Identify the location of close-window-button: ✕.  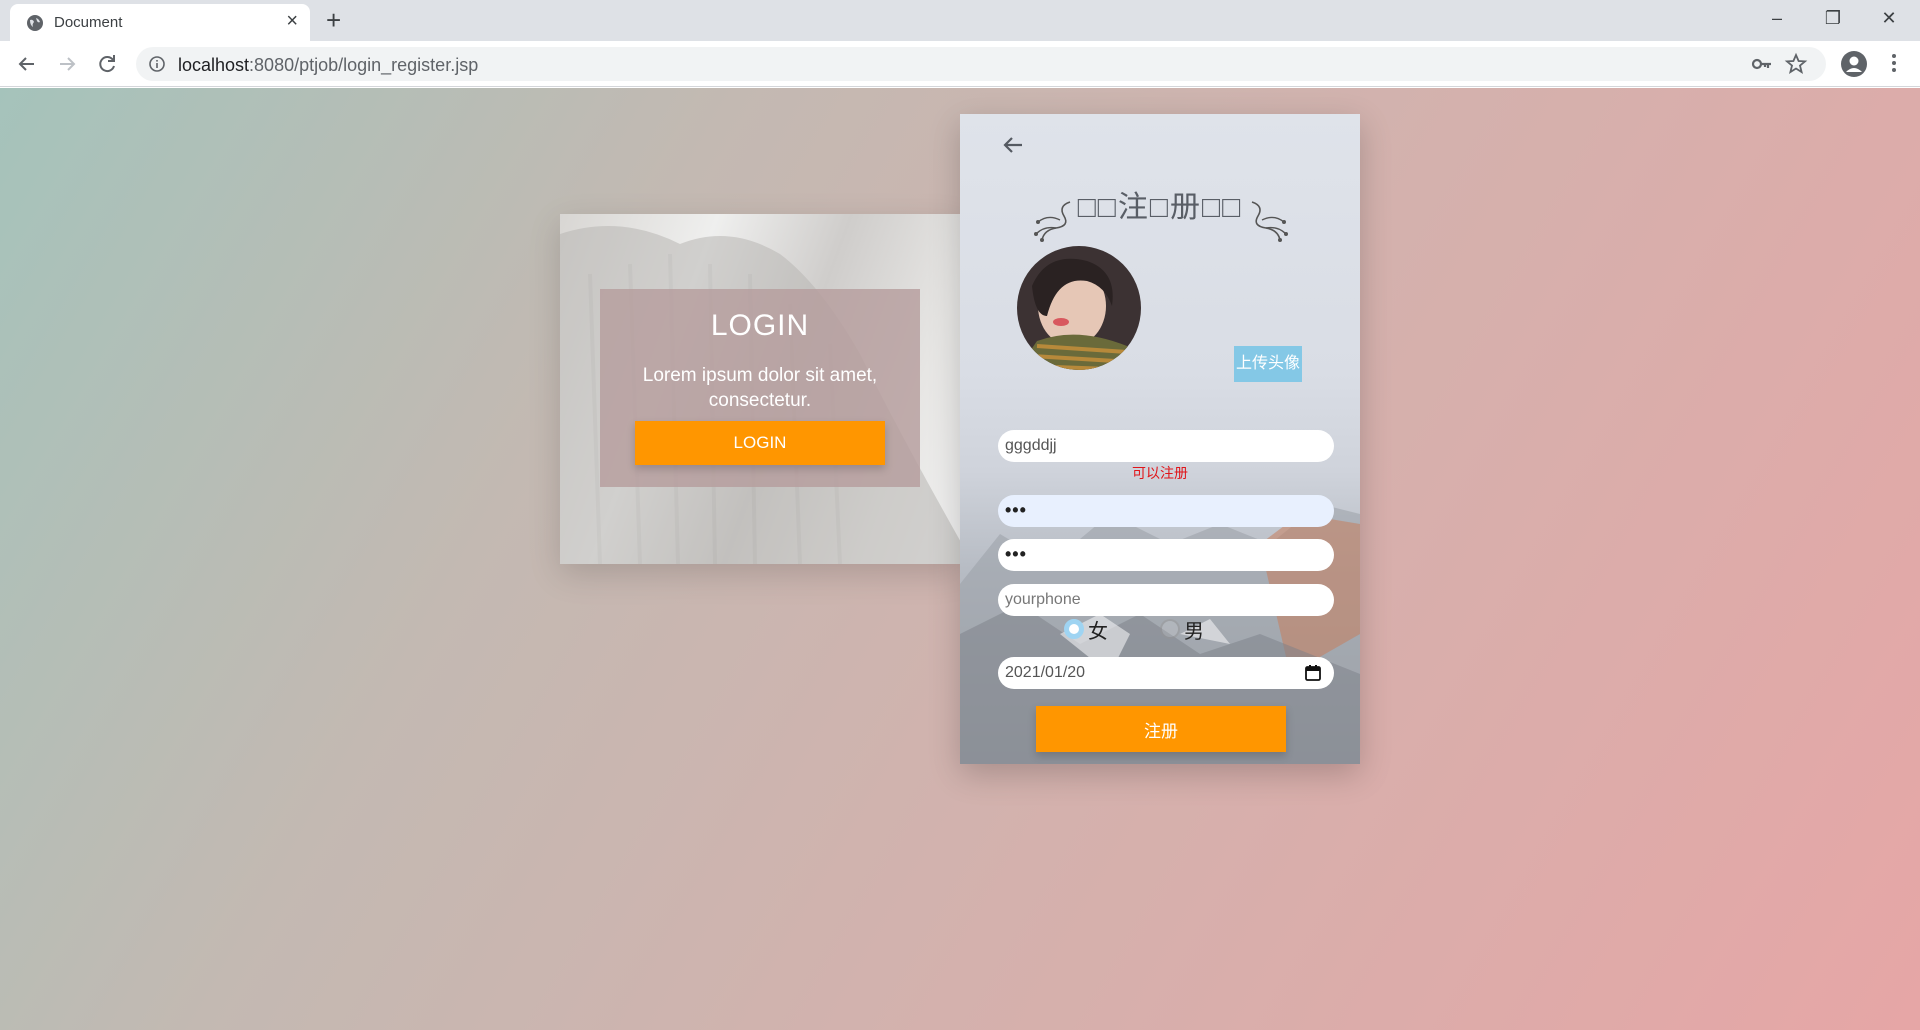
(1889, 19).